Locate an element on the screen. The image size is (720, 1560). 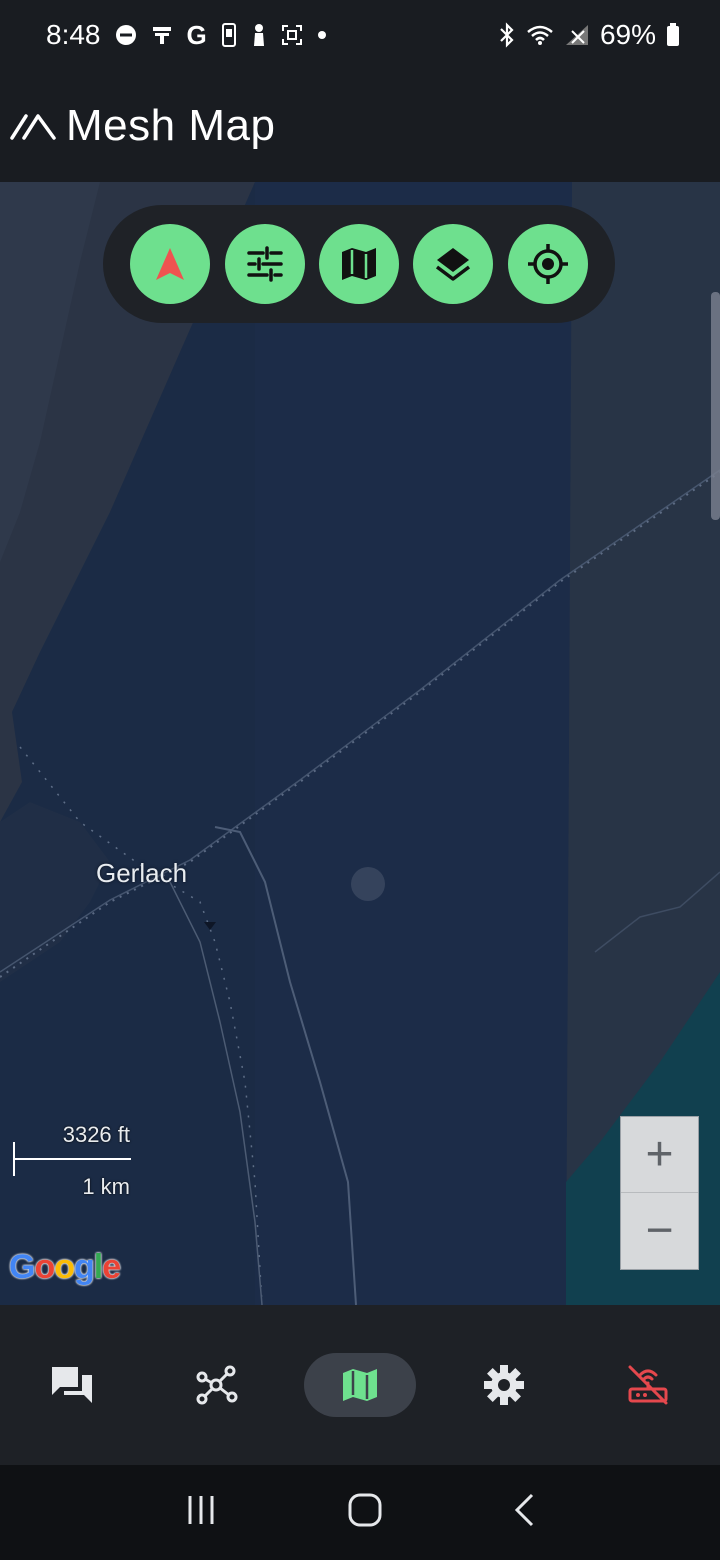
screenshot-icon is located at coordinates (292, 35).